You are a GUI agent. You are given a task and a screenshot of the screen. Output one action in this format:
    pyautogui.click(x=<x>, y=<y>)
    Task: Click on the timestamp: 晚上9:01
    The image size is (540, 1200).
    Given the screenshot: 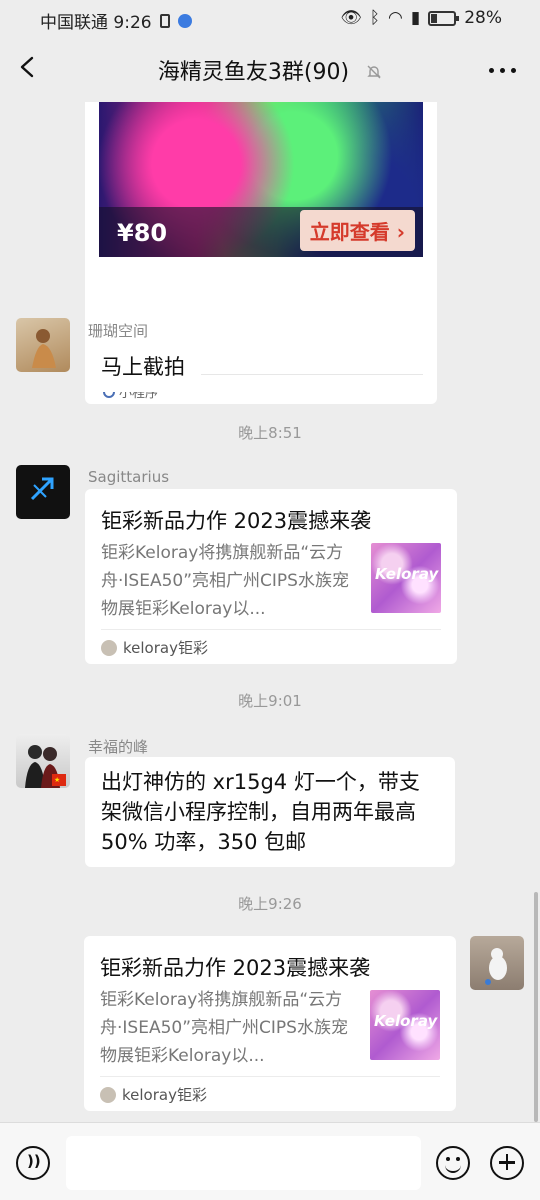 What is the action you would take?
    pyautogui.click(x=270, y=701)
    